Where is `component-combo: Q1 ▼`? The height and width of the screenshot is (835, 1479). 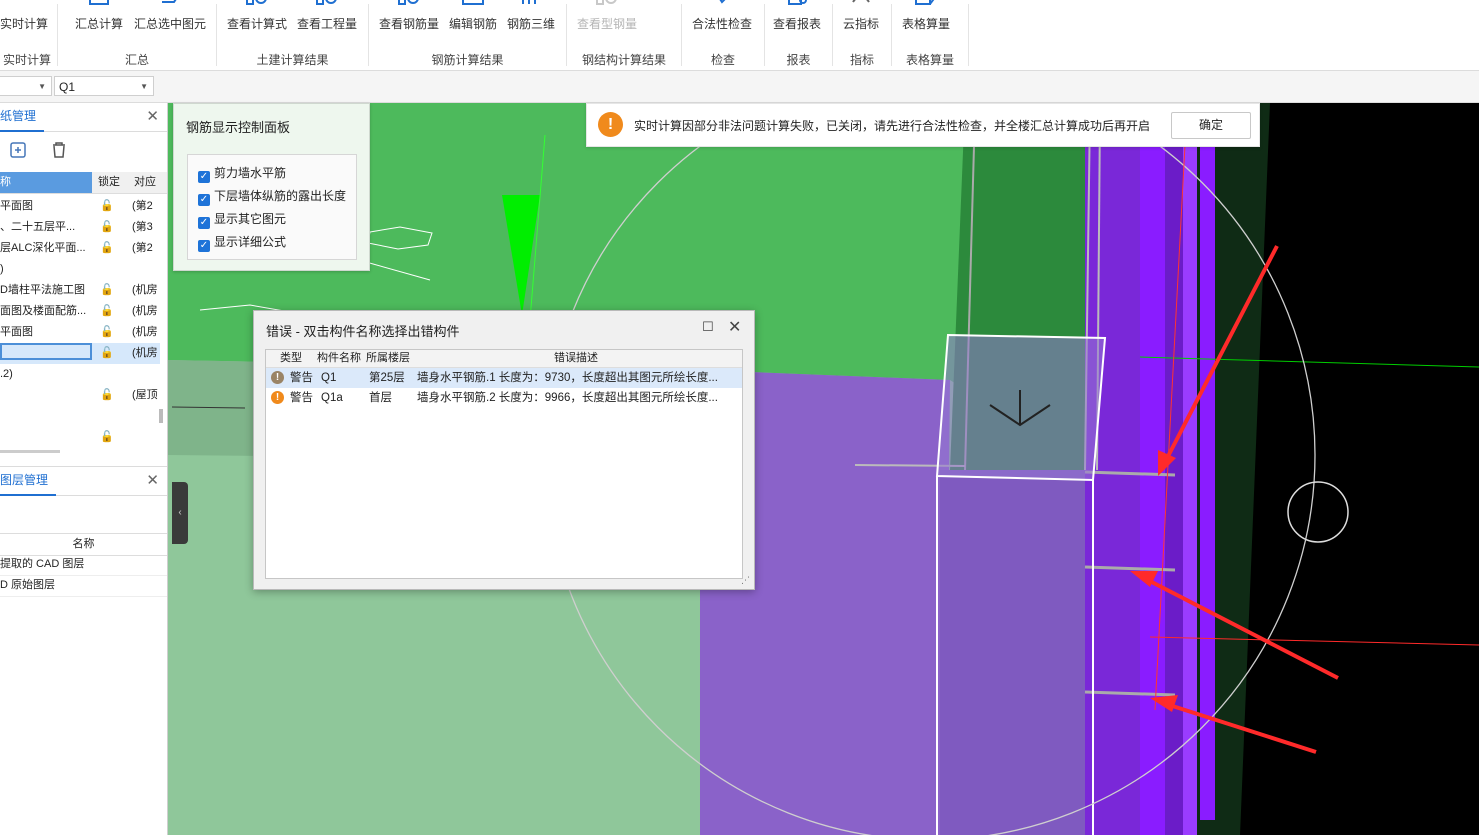 component-combo: Q1 ▼ is located at coordinates (104, 86).